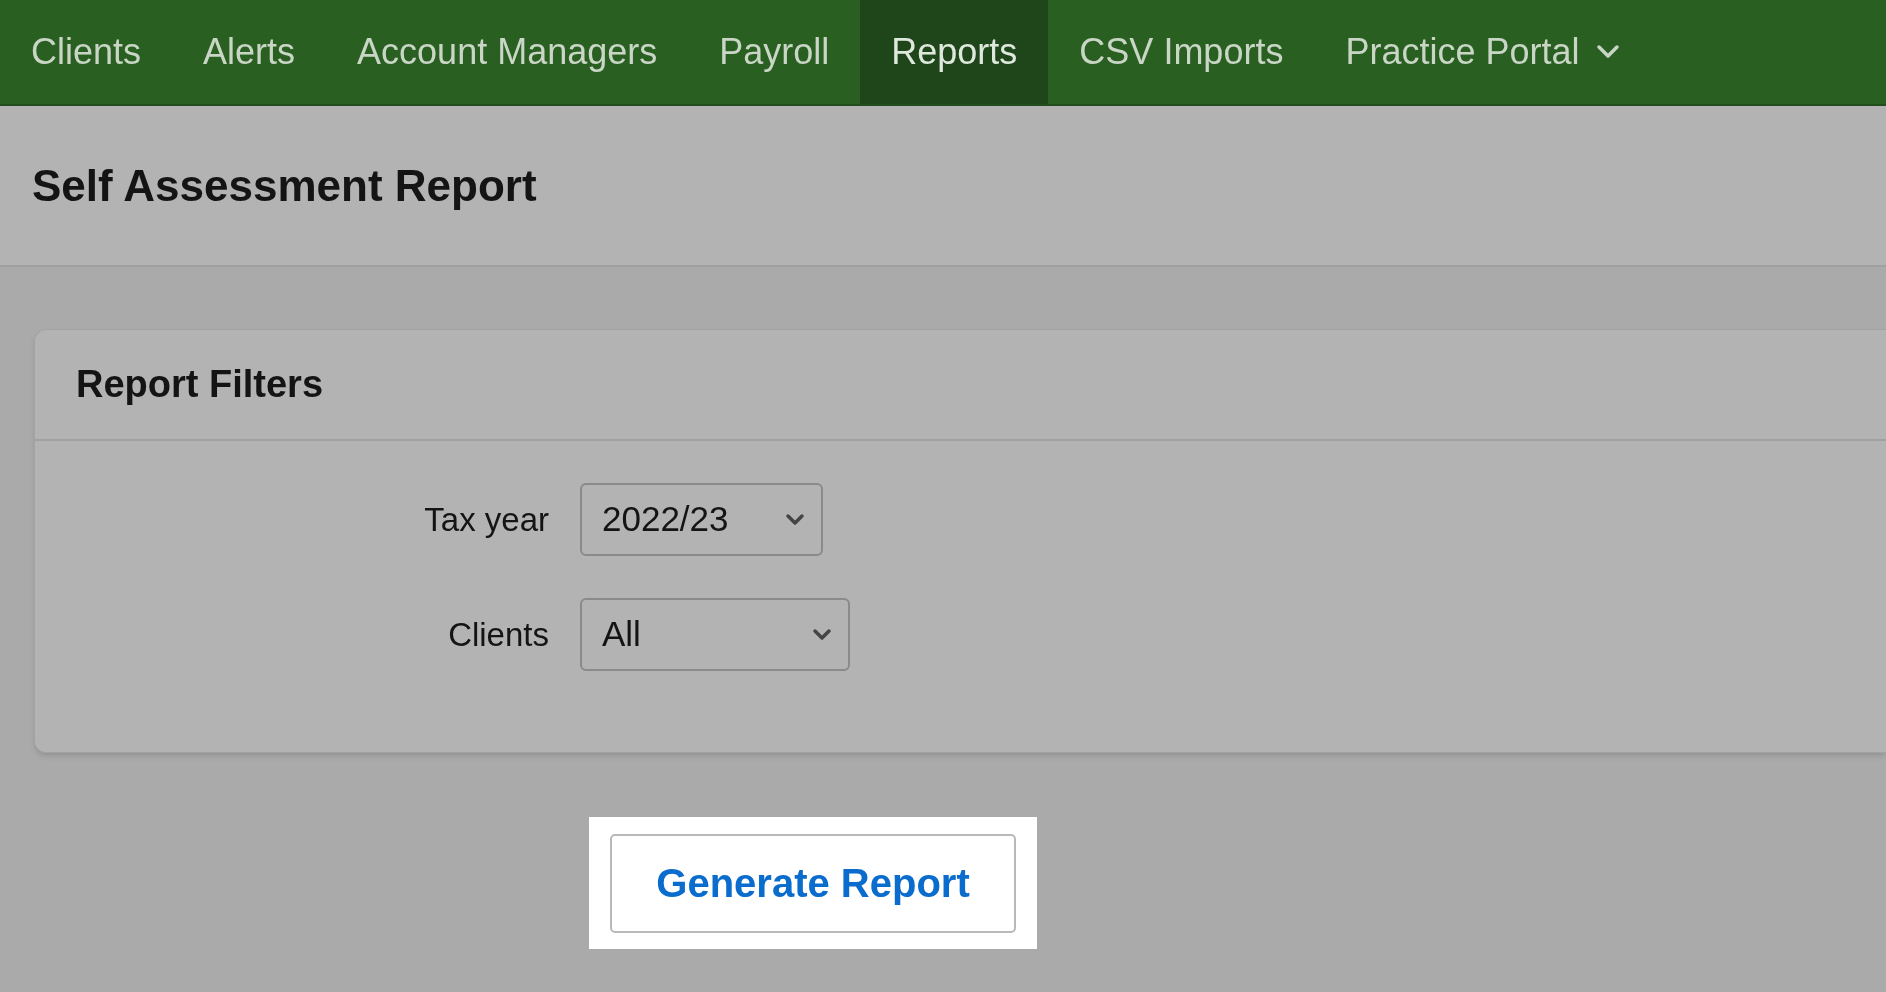 The image size is (1886, 992). Describe the element at coordinates (284, 185) in the screenshot. I see `page-title: Self Assessment Report` at that location.